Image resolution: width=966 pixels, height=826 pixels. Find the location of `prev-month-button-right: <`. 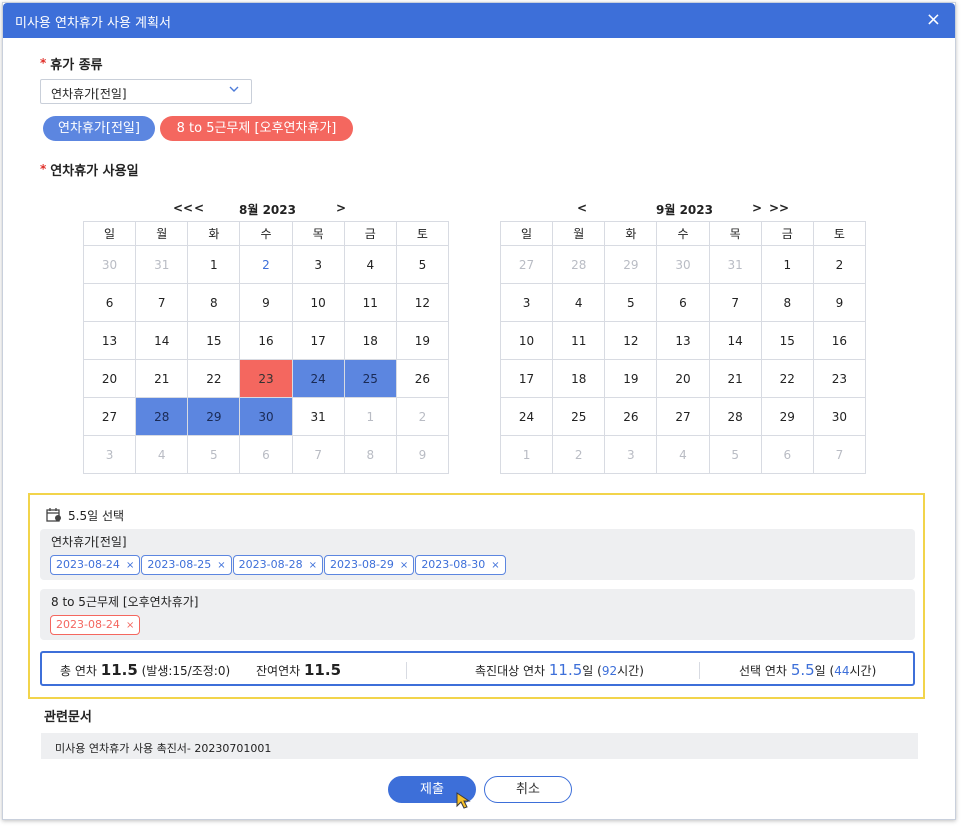

prev-month-button-right: < is located at coordinates (582, 208).